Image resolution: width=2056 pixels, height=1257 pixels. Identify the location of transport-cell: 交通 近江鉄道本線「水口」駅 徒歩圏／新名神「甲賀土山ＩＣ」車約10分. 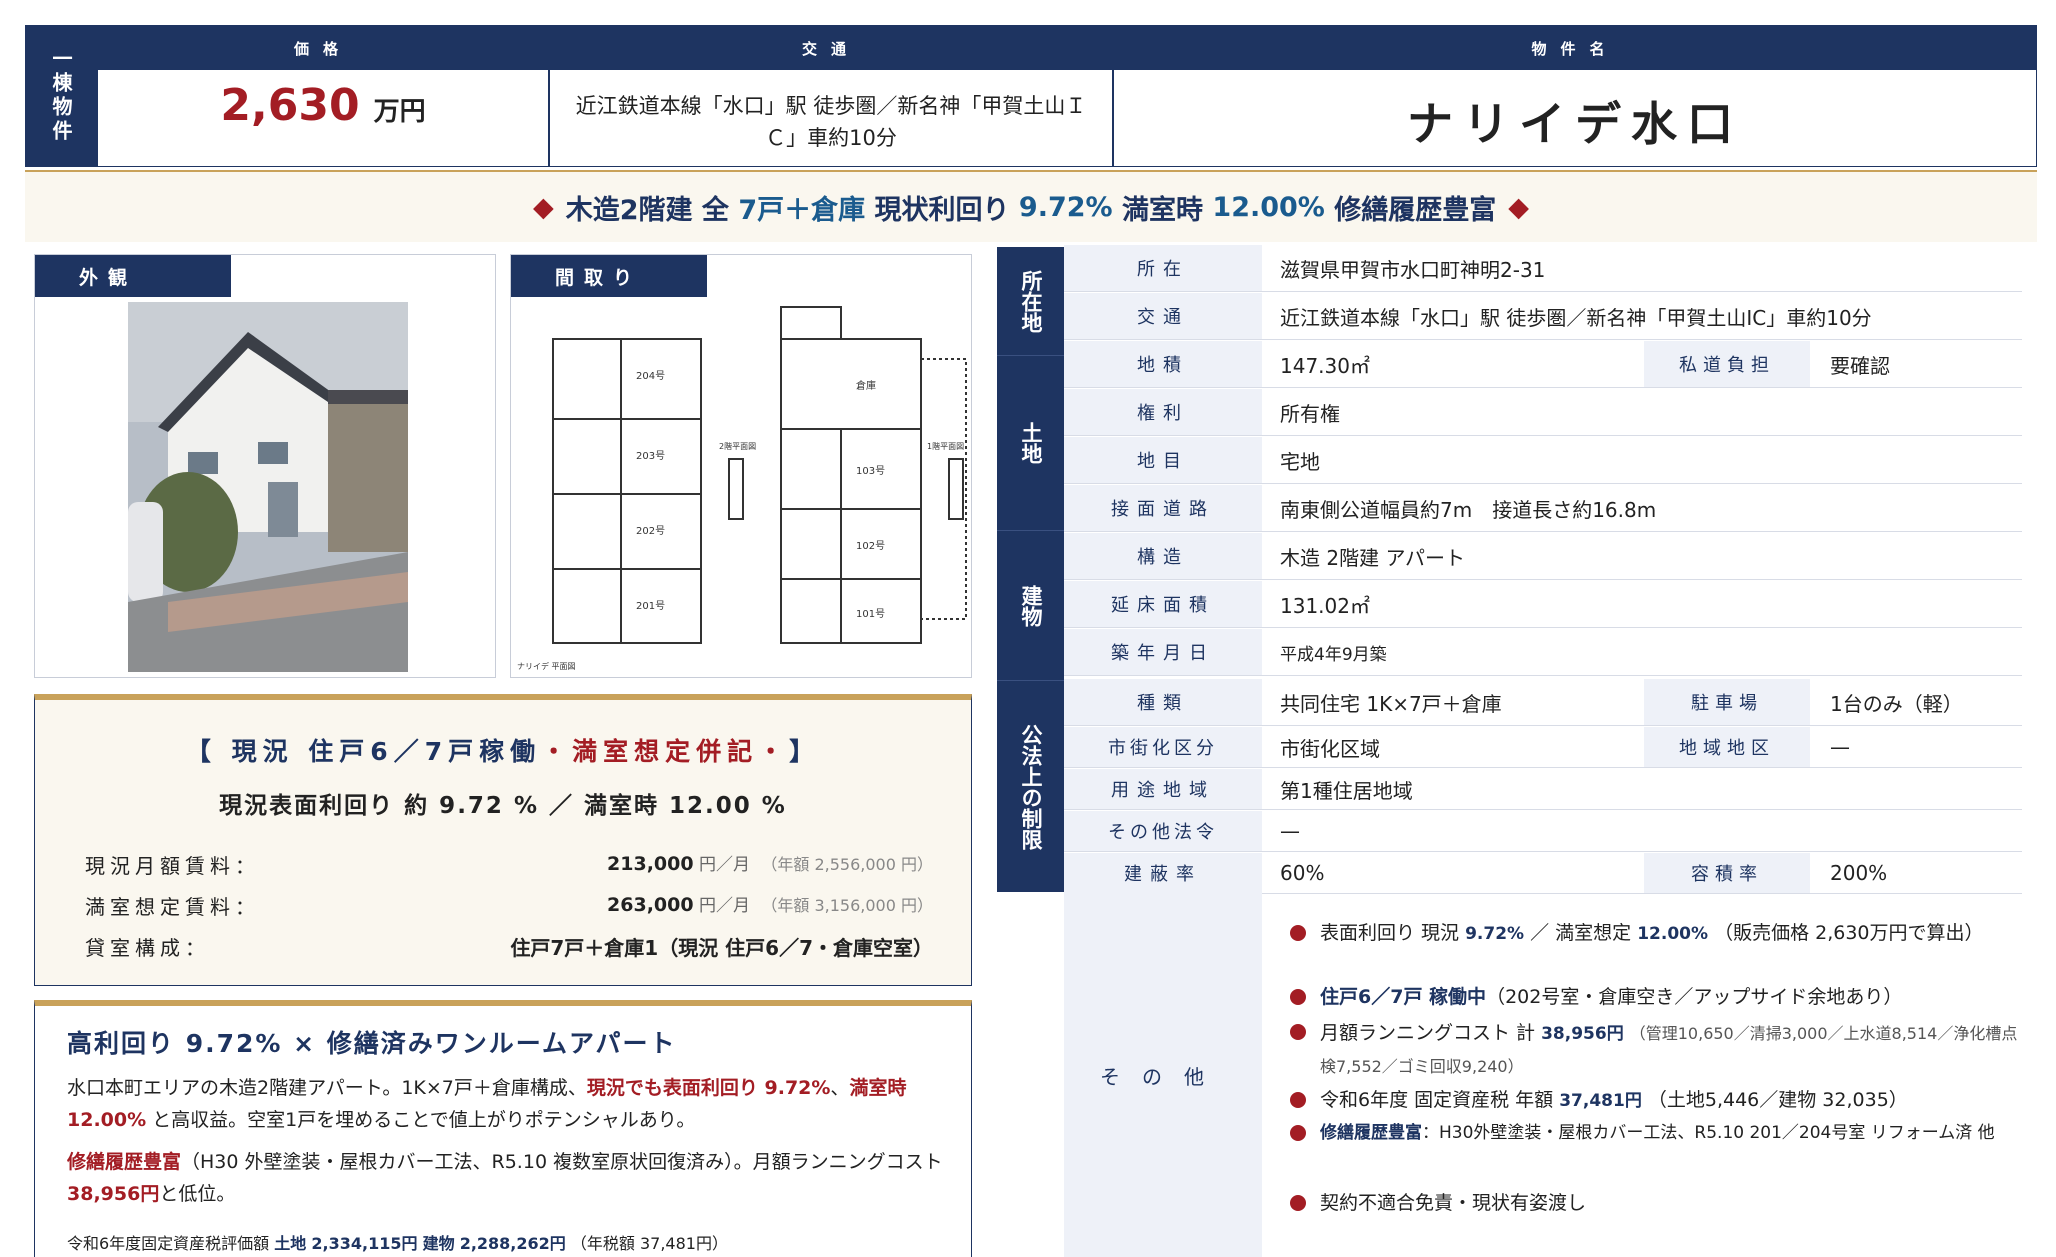
(831, 96).